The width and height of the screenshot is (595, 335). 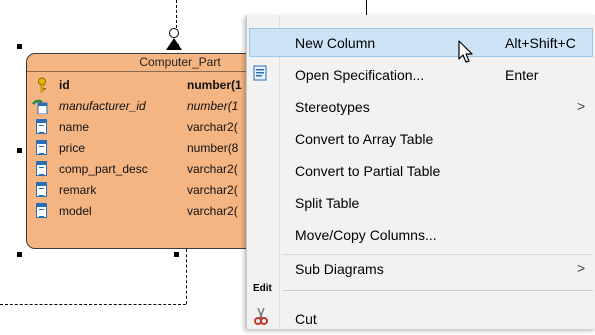 I want to click on scissors-icon, so click(x=261, y=316).